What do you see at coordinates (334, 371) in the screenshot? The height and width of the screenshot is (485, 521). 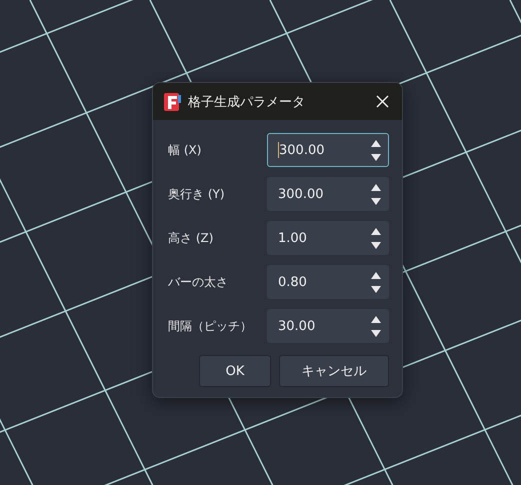 I see `cancel-button: キャンセル` at bounding box center [334, 371].